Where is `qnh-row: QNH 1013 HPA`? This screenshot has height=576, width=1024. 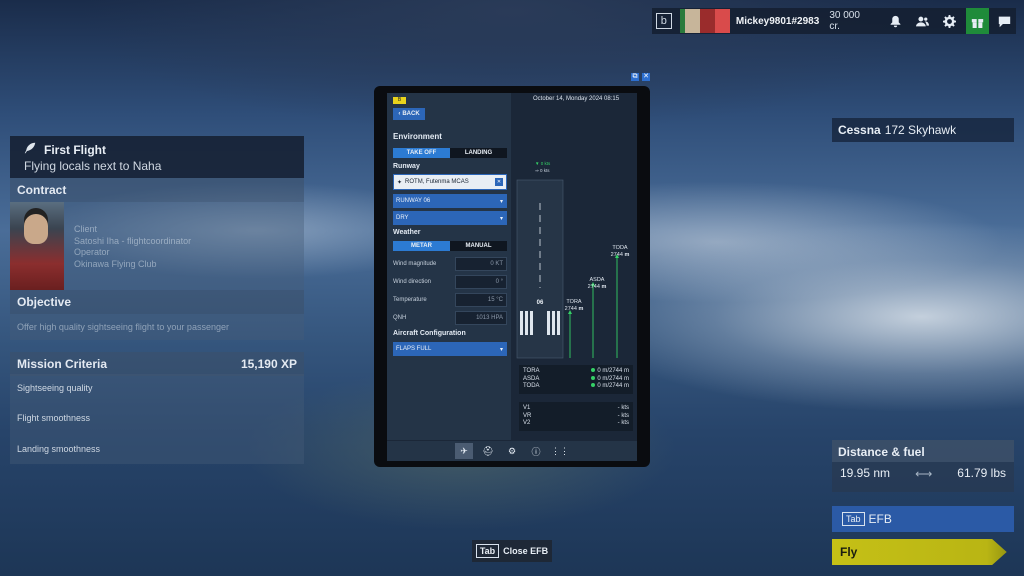 qnh-row: QNH 1013 HPA is located at coordinates (450, 317).